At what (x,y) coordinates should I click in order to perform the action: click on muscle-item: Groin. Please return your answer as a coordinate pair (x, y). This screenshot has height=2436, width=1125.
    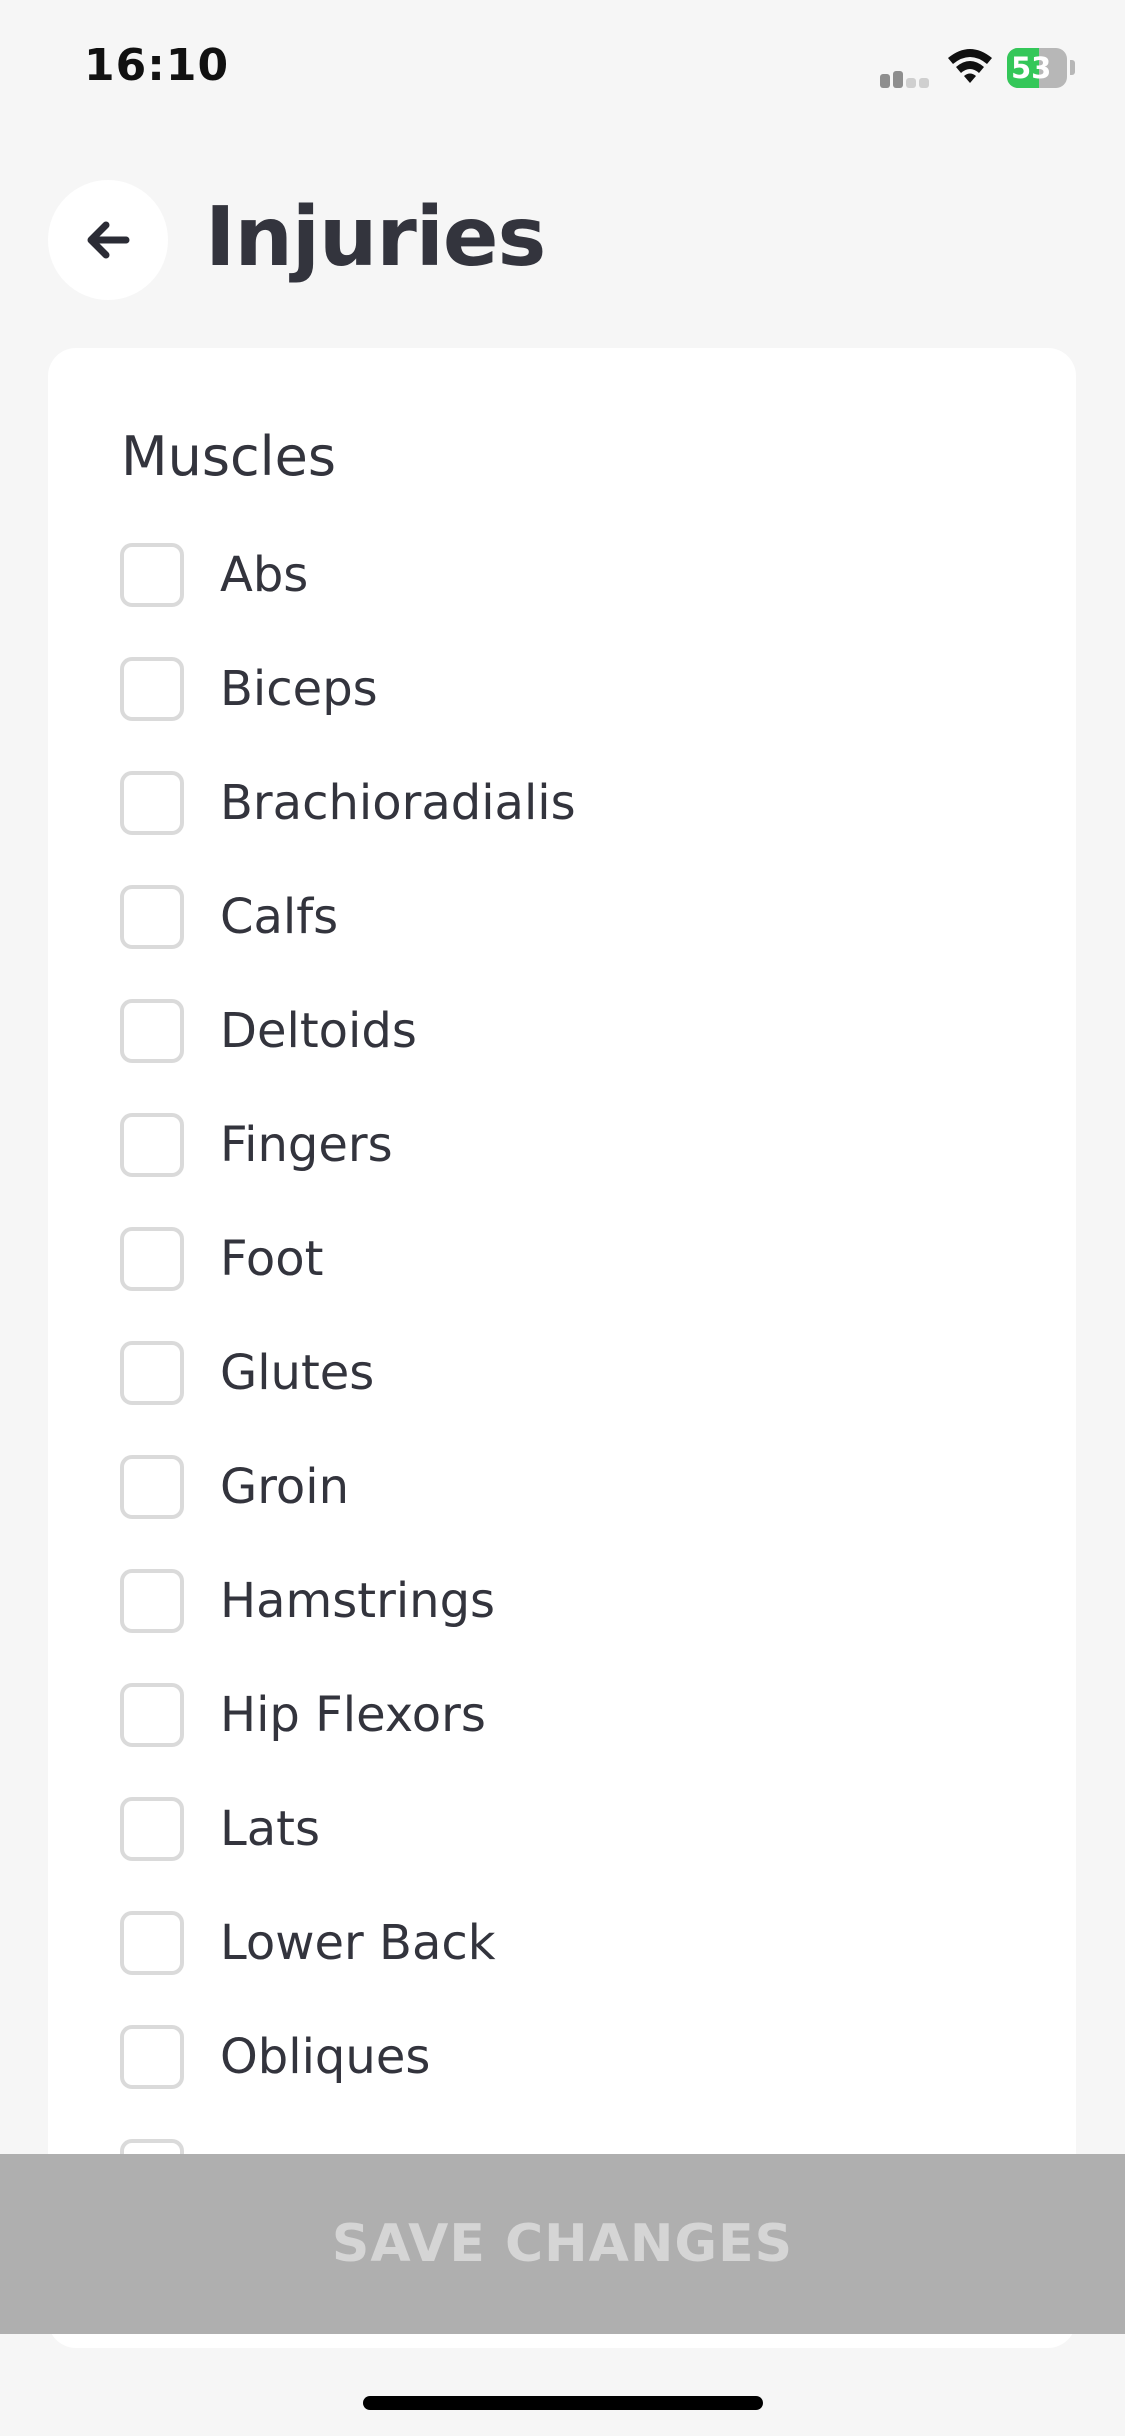
    Looking at the image, I should click on (470, 1490).